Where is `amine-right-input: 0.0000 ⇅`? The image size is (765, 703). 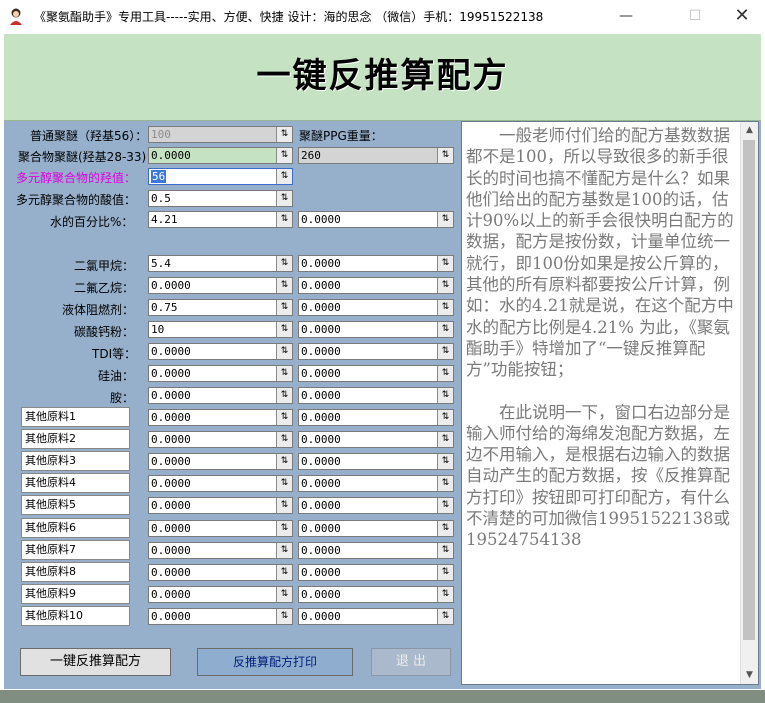
amine-right-input: 0.0000 ⇅ is located at coordinates (376, 395).